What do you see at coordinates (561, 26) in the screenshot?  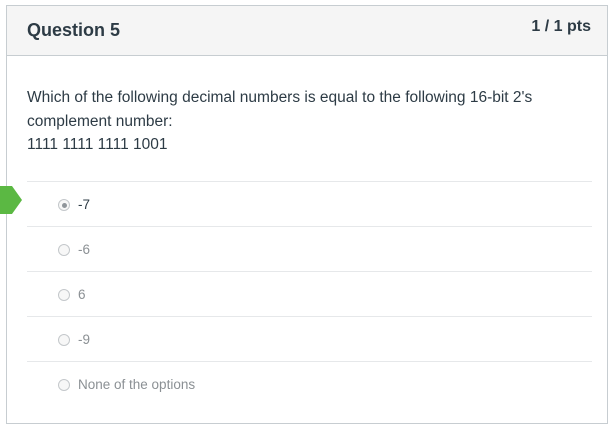 I see `question-points: 1 / 1 pts` at bounding box center [561, 26].